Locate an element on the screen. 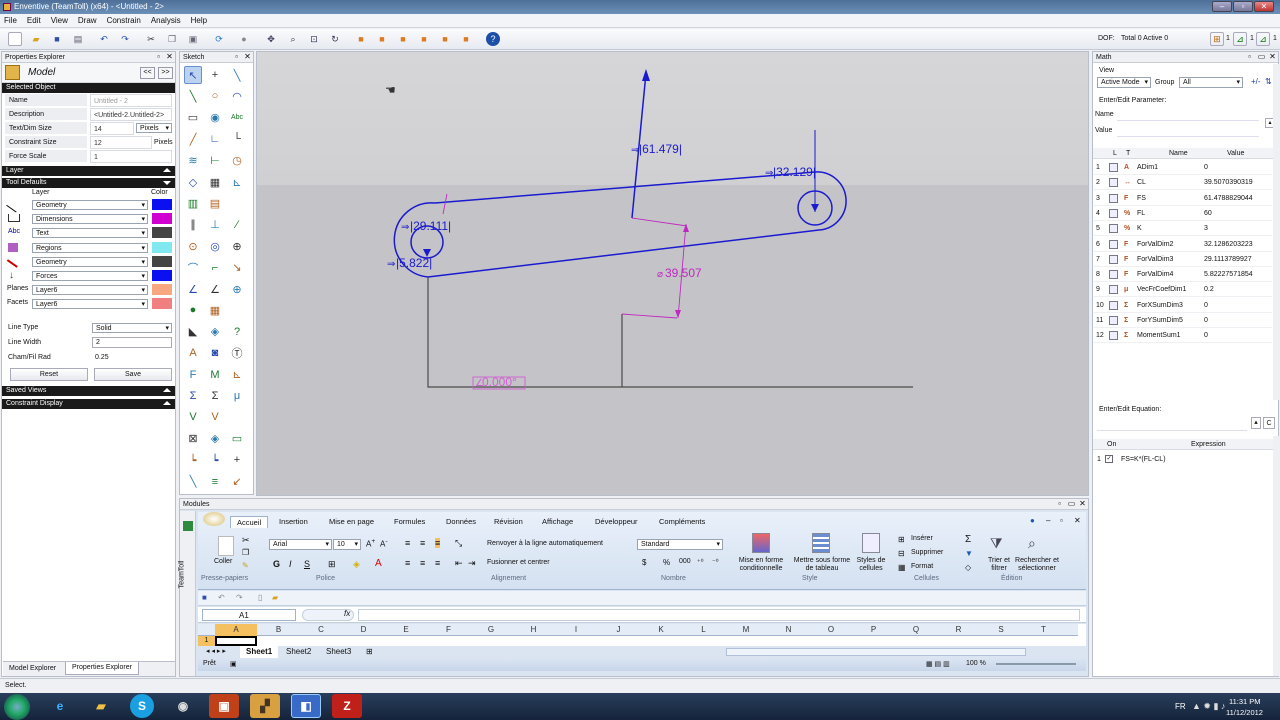 The image size is (1280, 720). active-cell is located at coordinates (236, 641).